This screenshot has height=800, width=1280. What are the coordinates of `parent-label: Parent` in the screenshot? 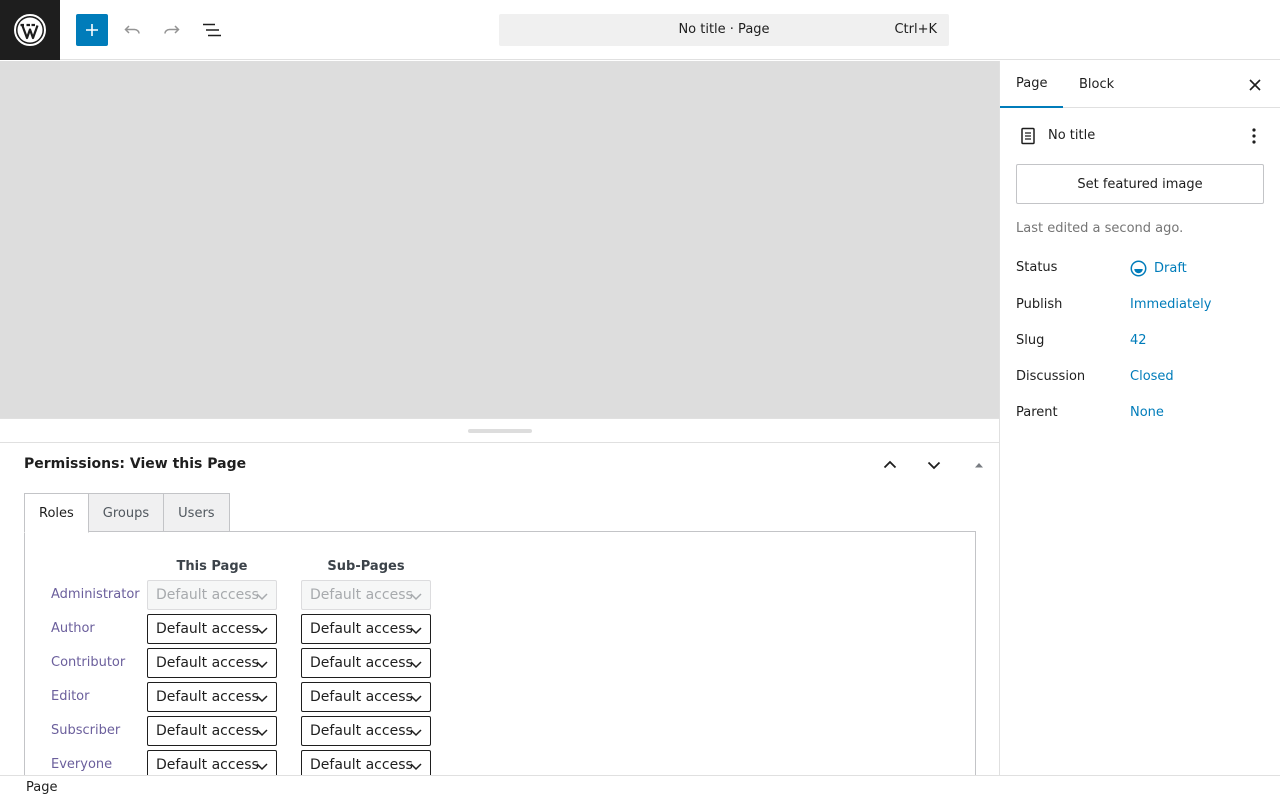 It's located at (1037, 412).